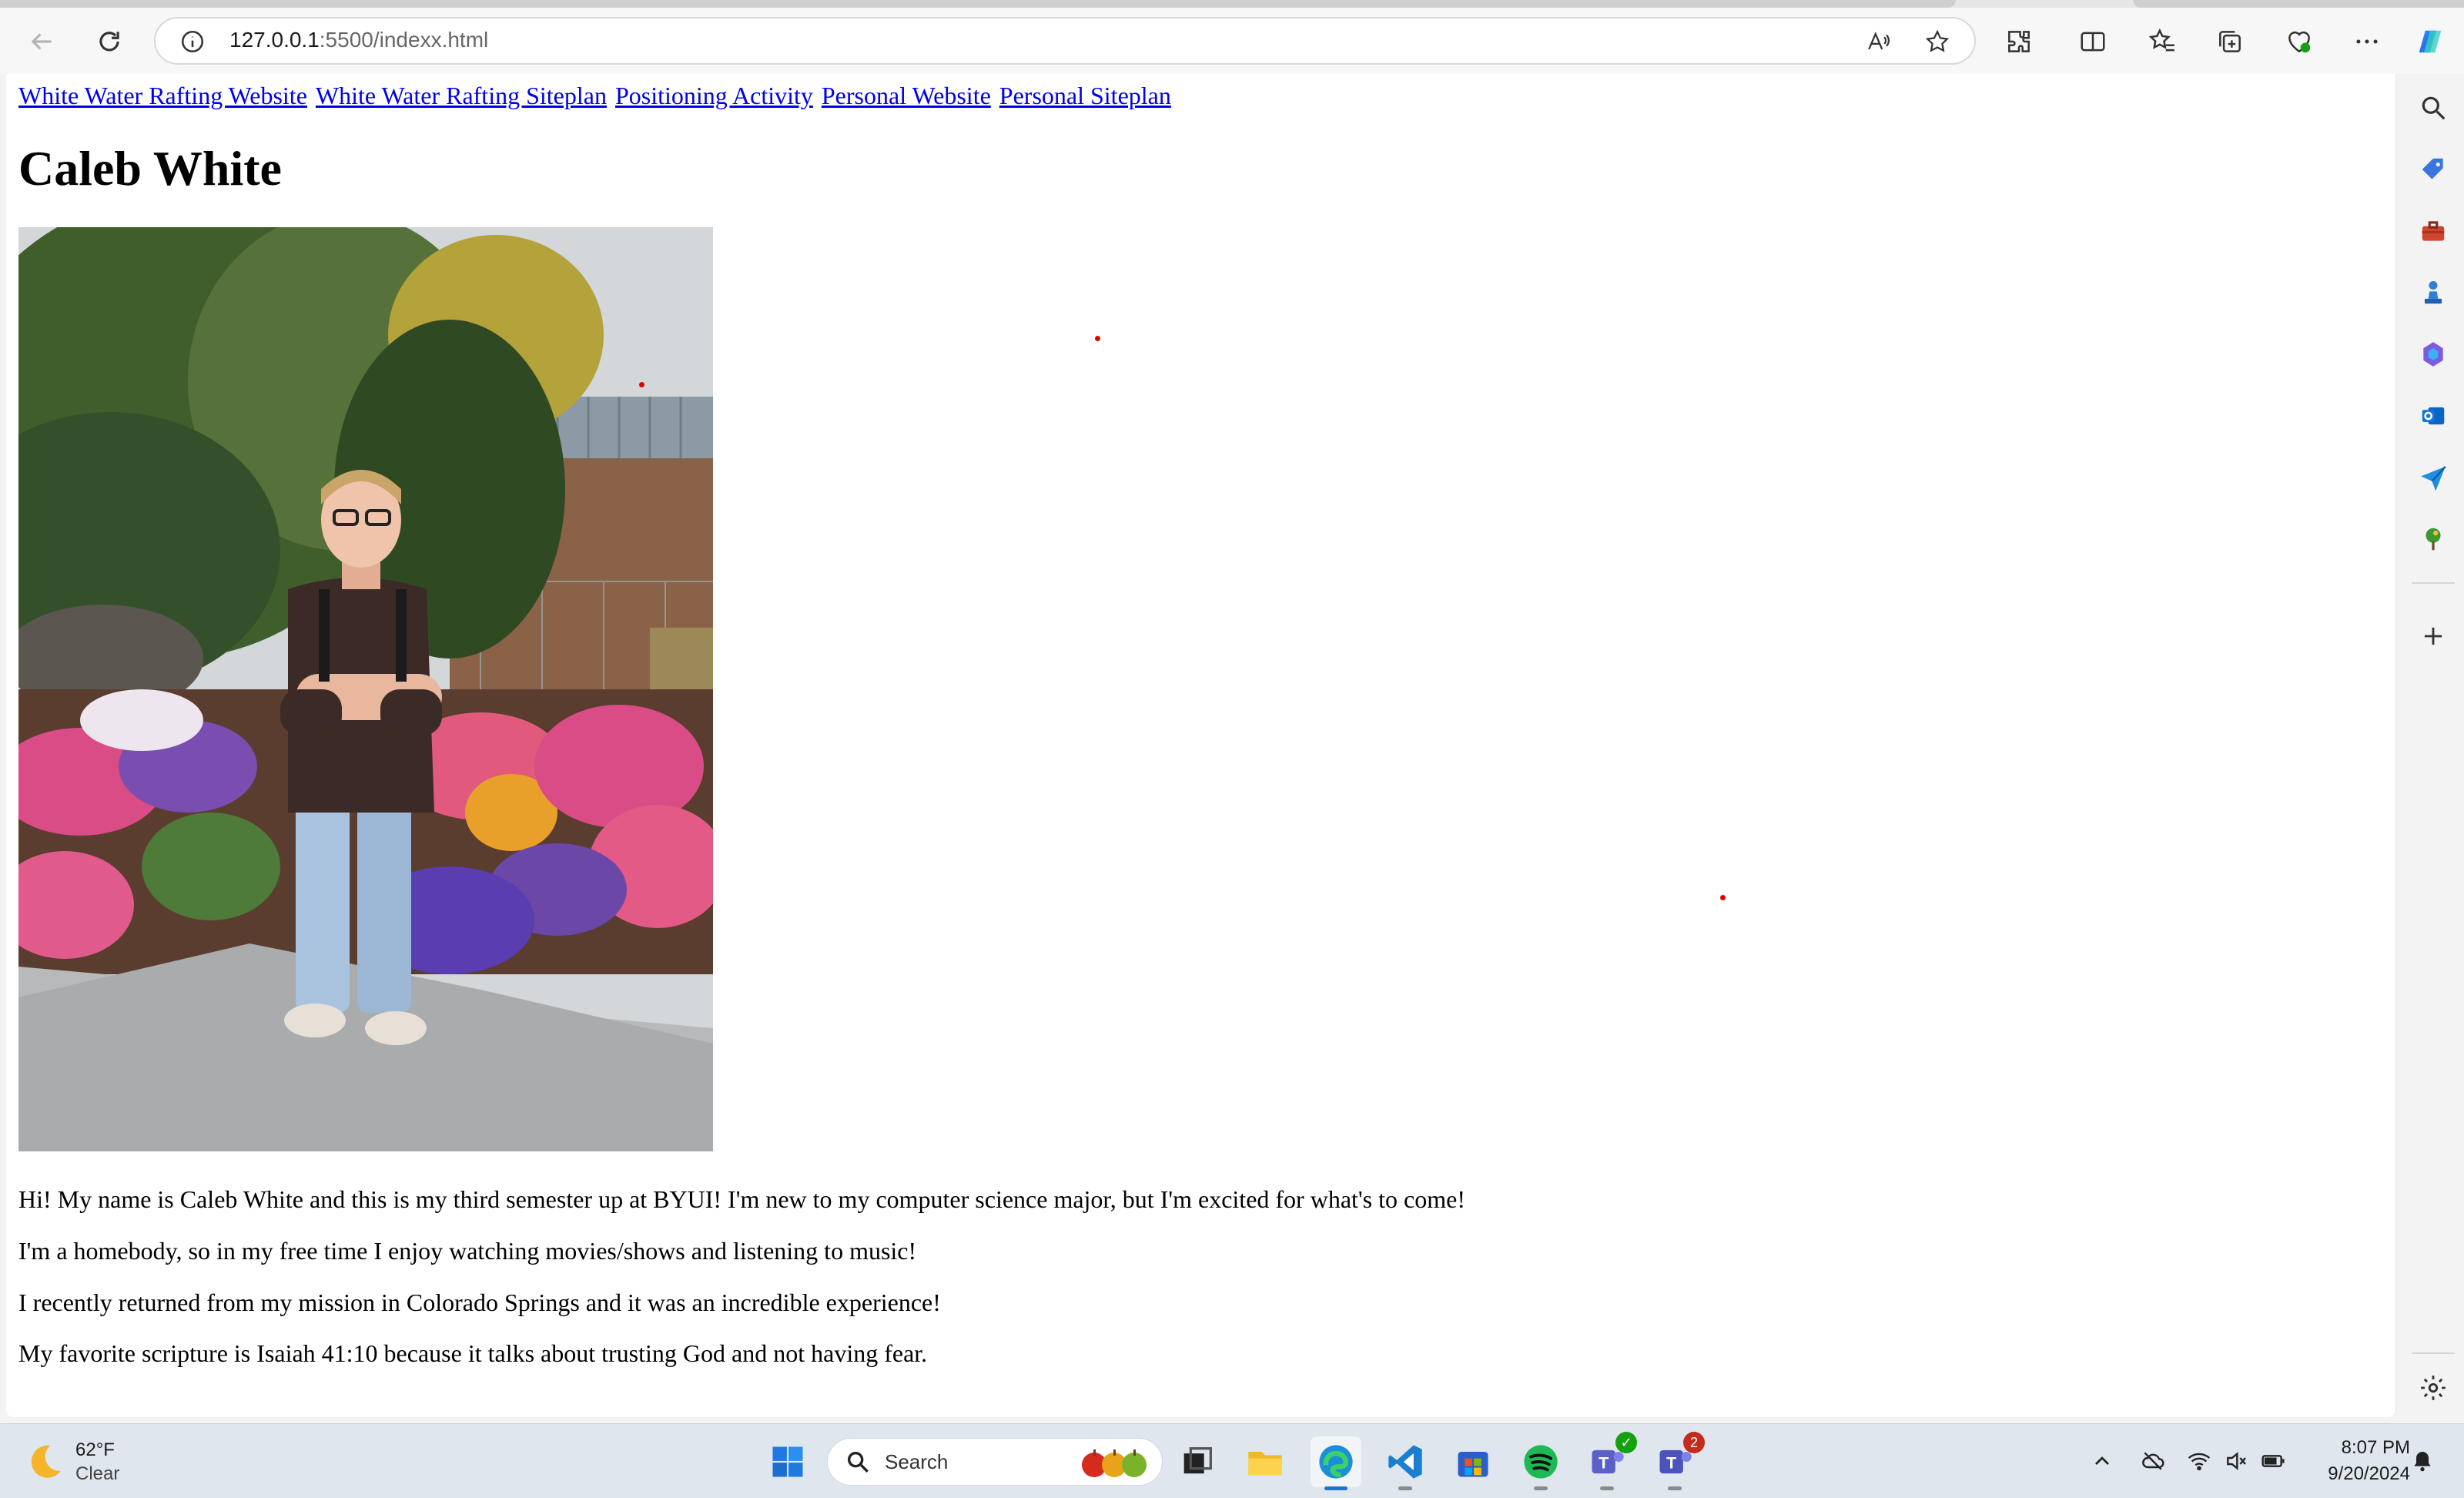  I want to click on sidebar-shopping-button, so click(2433, 169).